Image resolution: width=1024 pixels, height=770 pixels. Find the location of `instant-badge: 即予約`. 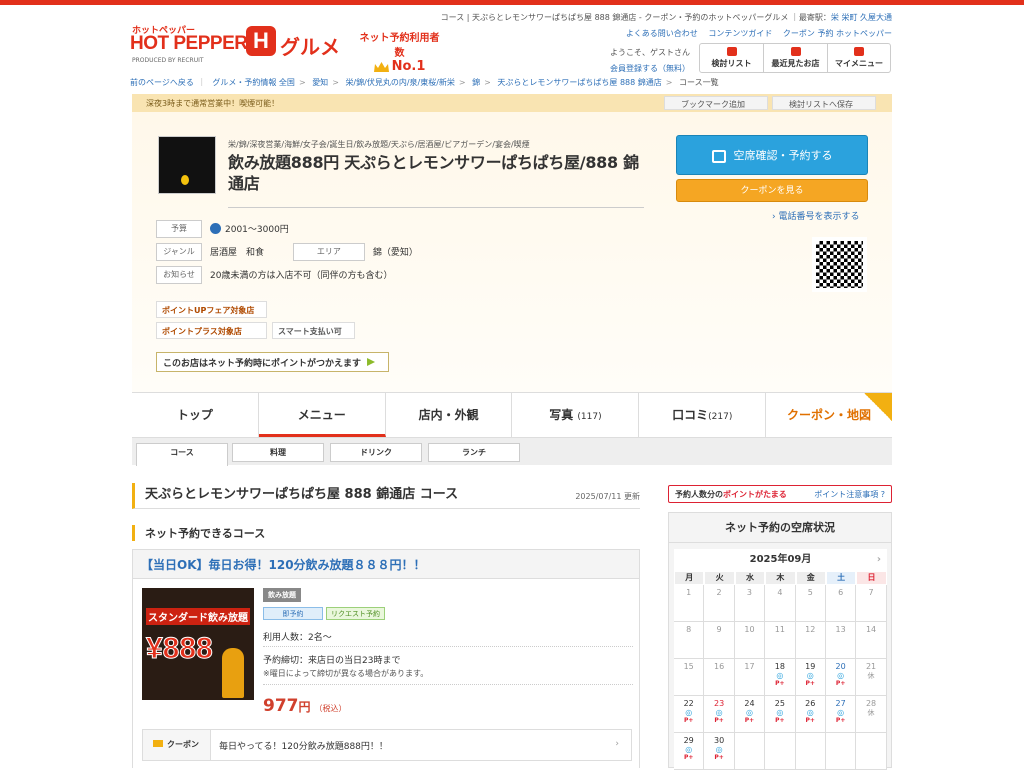

instant-badge: 即予約 is located at coordinates (293, 613).